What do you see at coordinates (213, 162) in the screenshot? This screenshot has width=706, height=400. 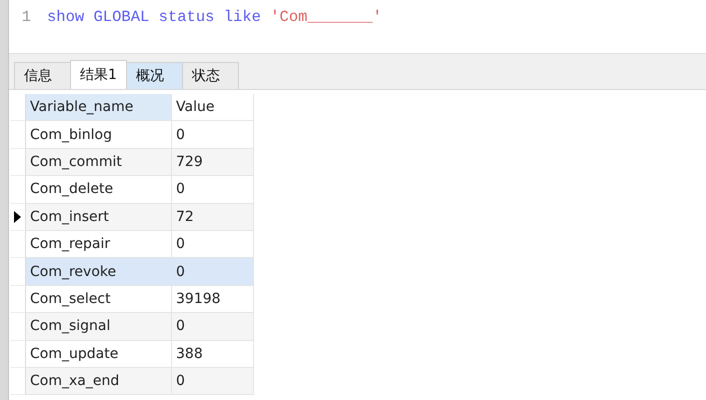 I see `table-cell: 729` at bounding box center [213, 162].